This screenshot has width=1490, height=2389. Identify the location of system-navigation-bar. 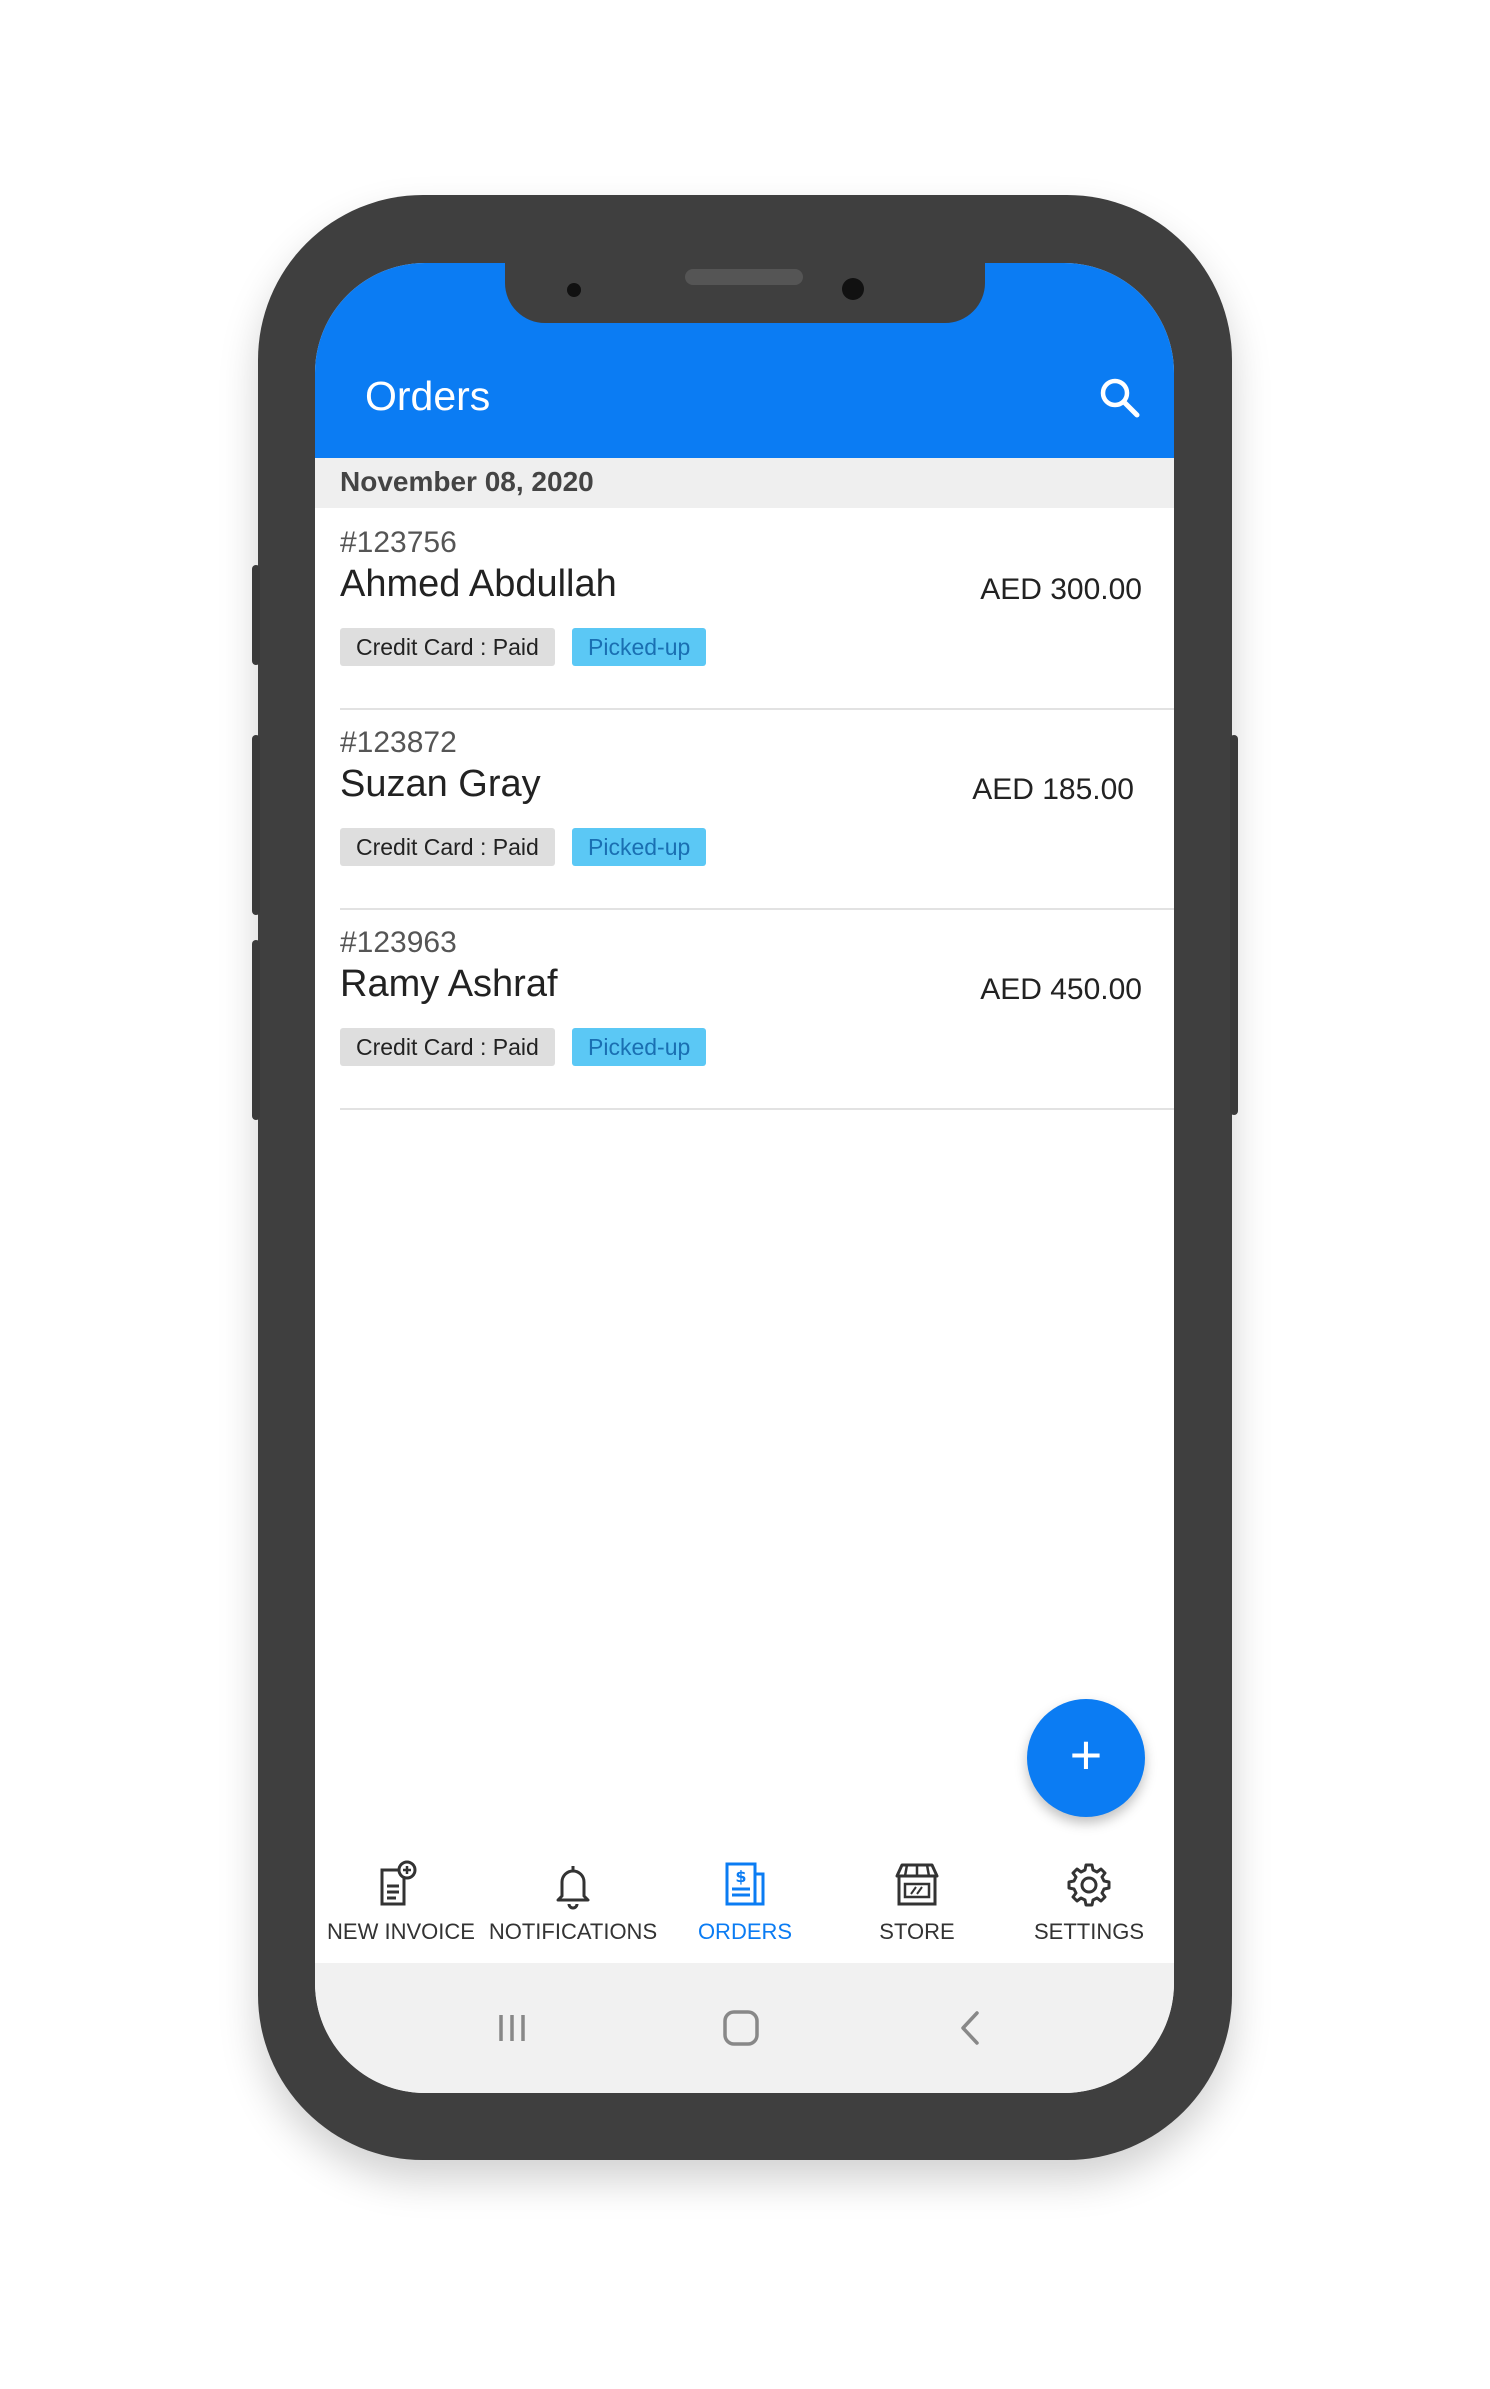
(744, 2028).